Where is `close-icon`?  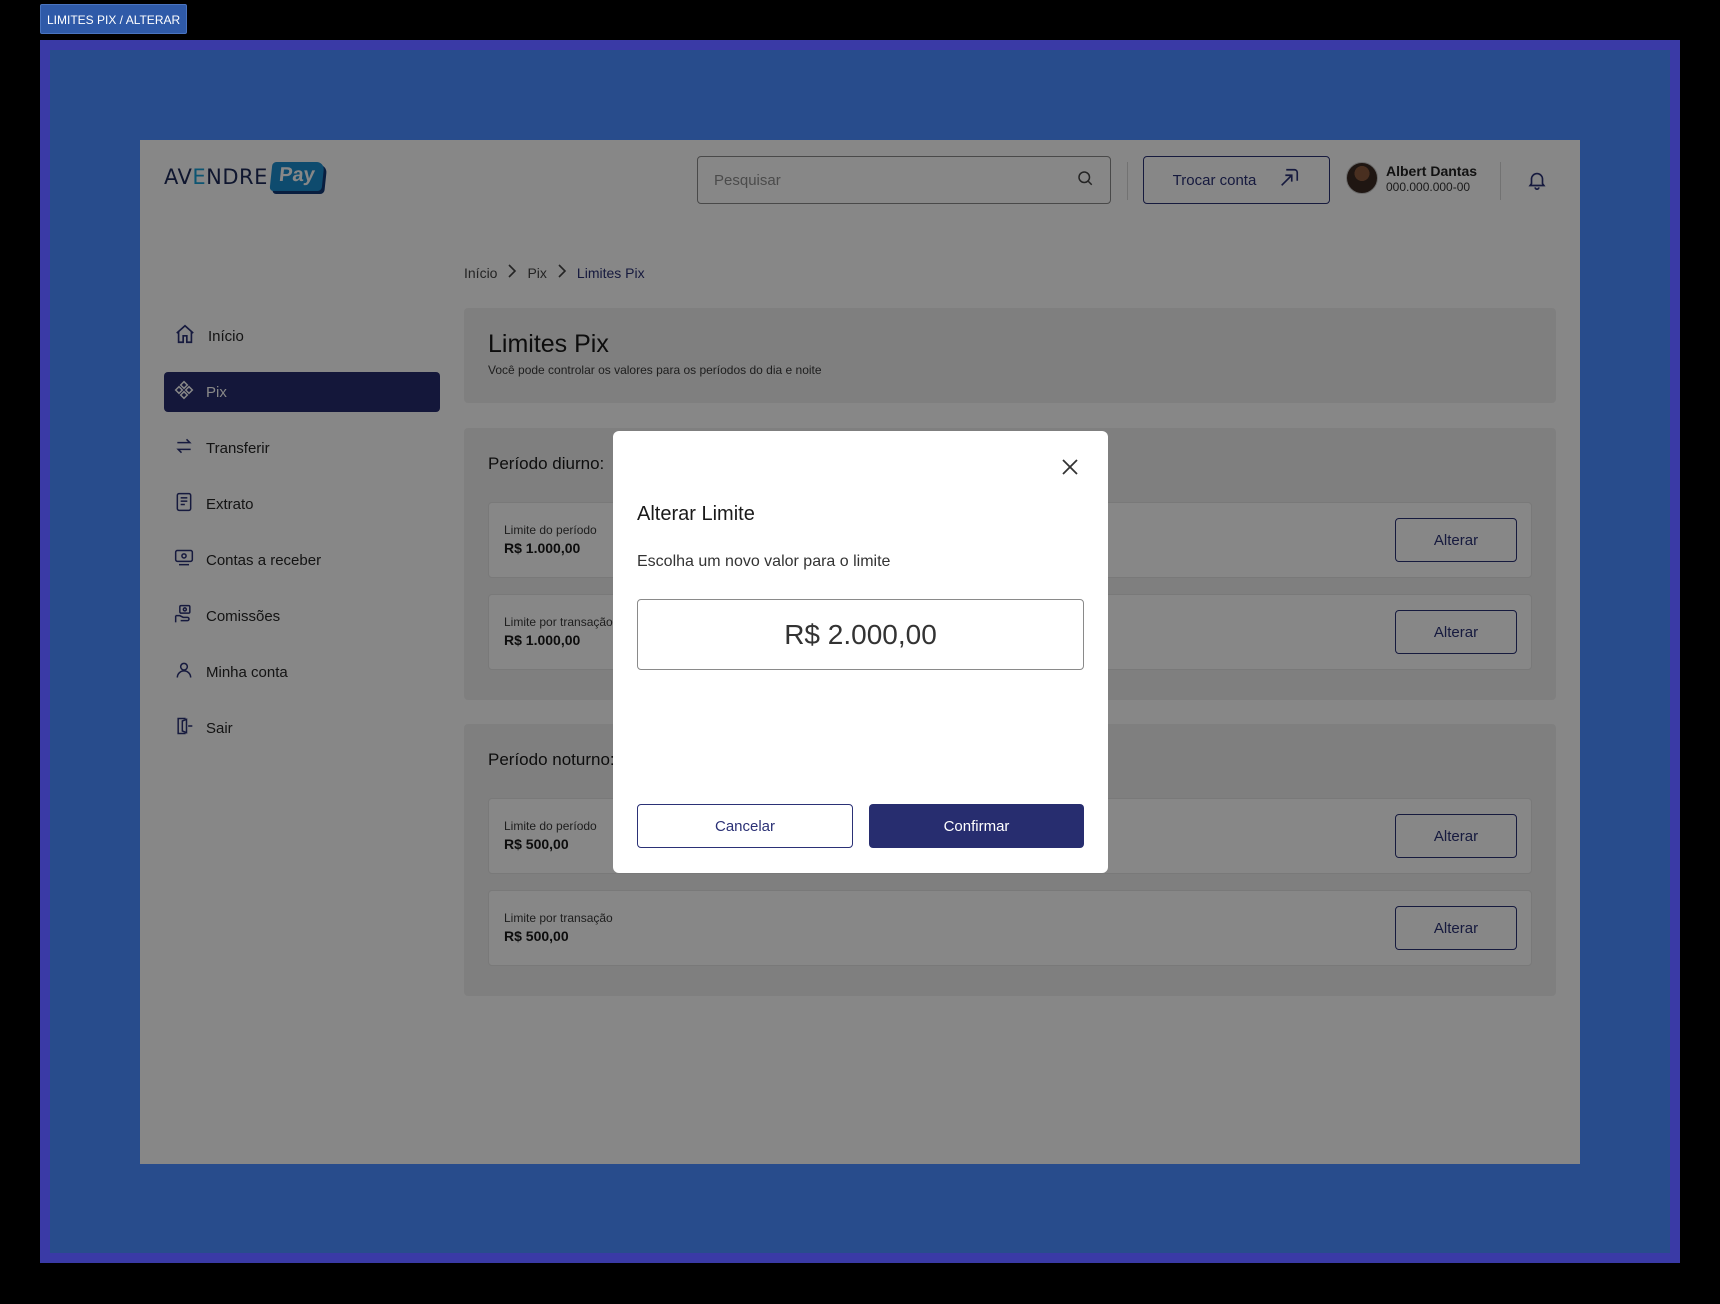 close-icon is located at coordinates (1070, 467).